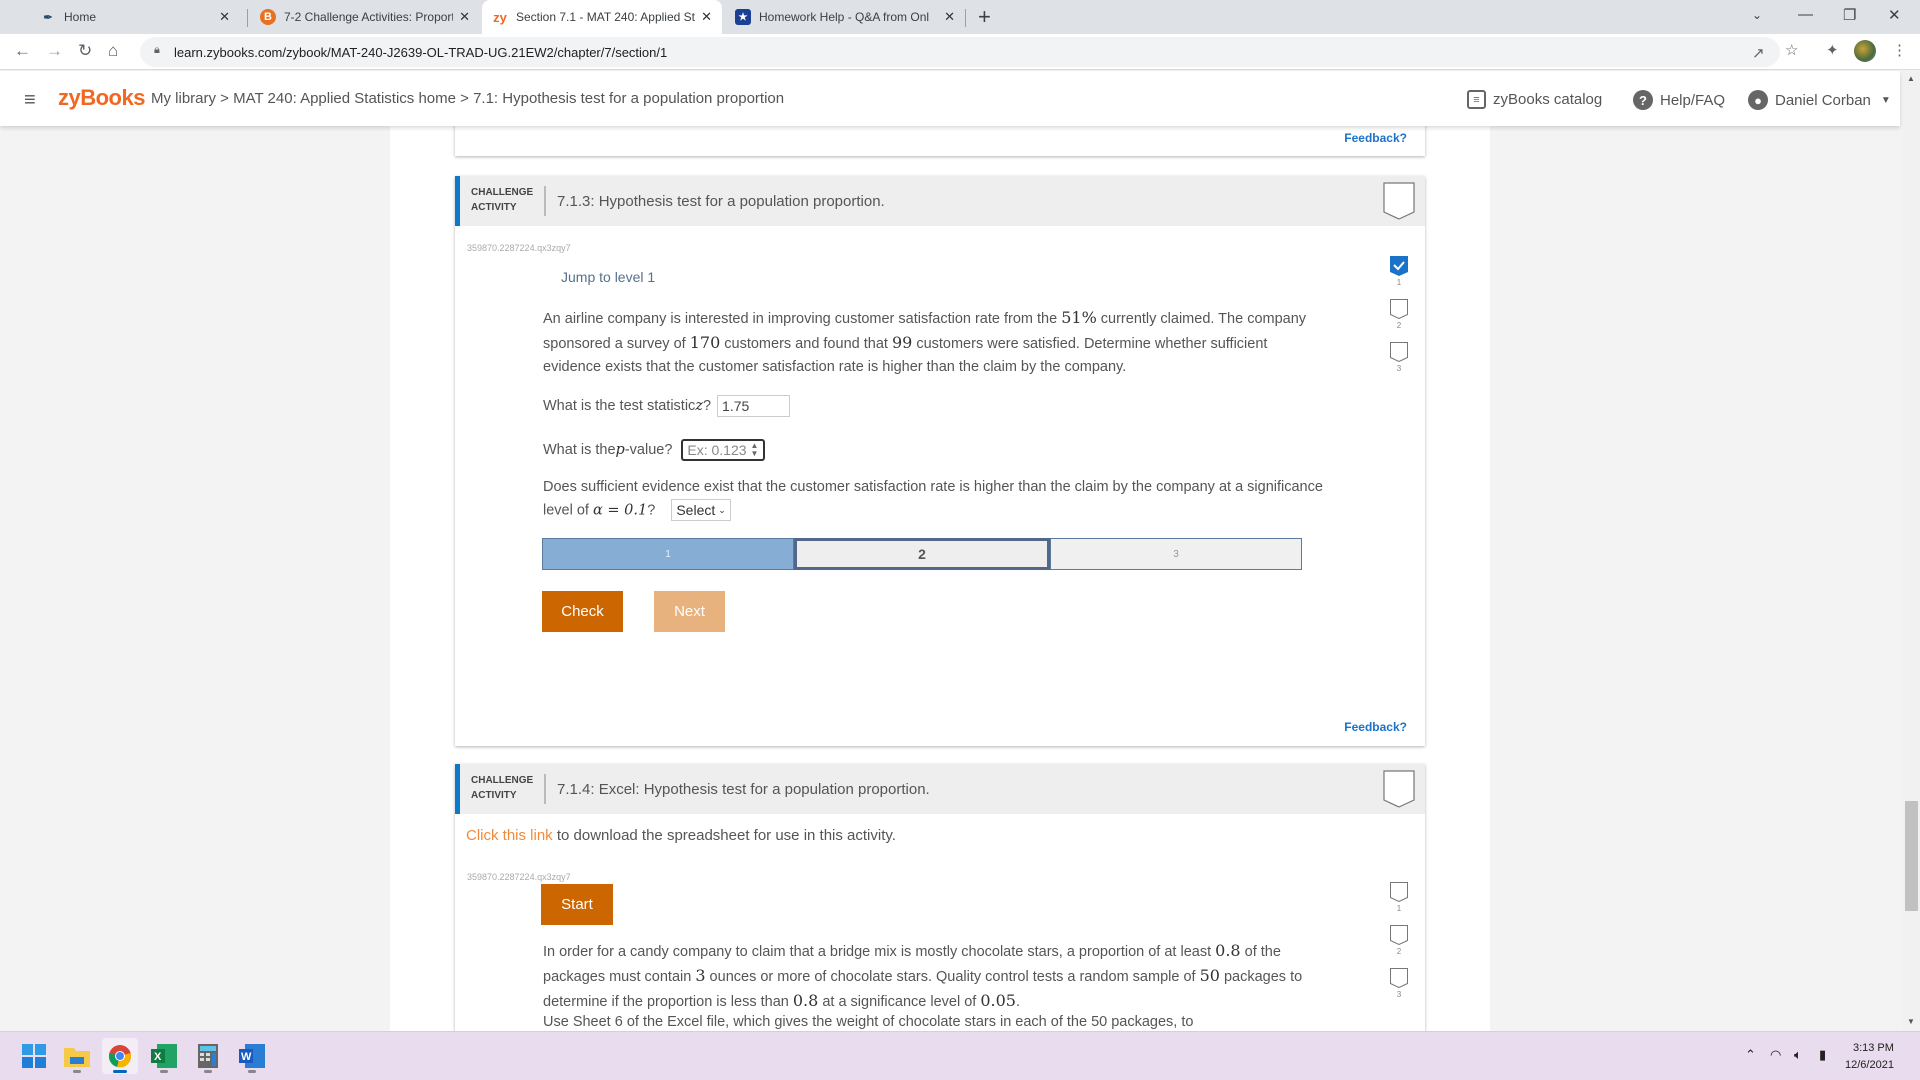  Describe the element at coordinates (208, 1056) in the screenshot. I see `calculator-icon` at that location.